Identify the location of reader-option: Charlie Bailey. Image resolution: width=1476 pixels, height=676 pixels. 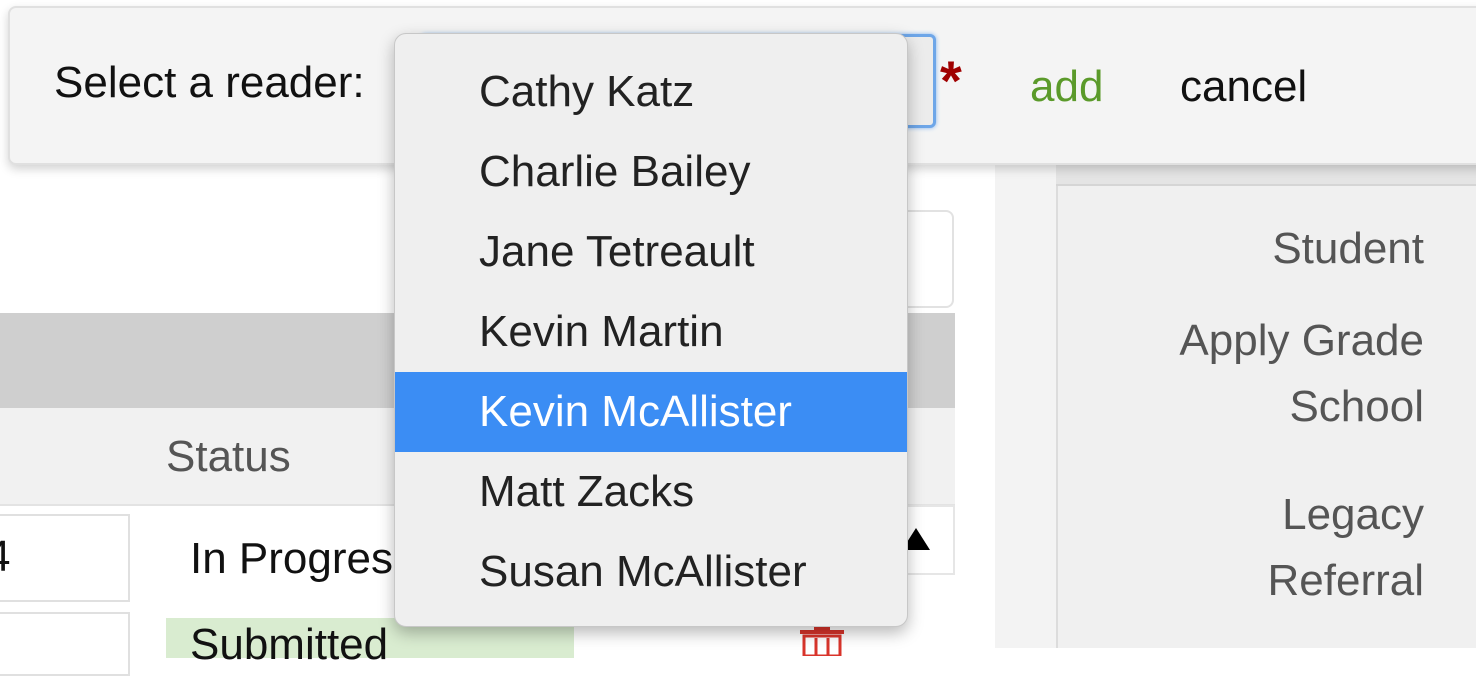
(651, 172).